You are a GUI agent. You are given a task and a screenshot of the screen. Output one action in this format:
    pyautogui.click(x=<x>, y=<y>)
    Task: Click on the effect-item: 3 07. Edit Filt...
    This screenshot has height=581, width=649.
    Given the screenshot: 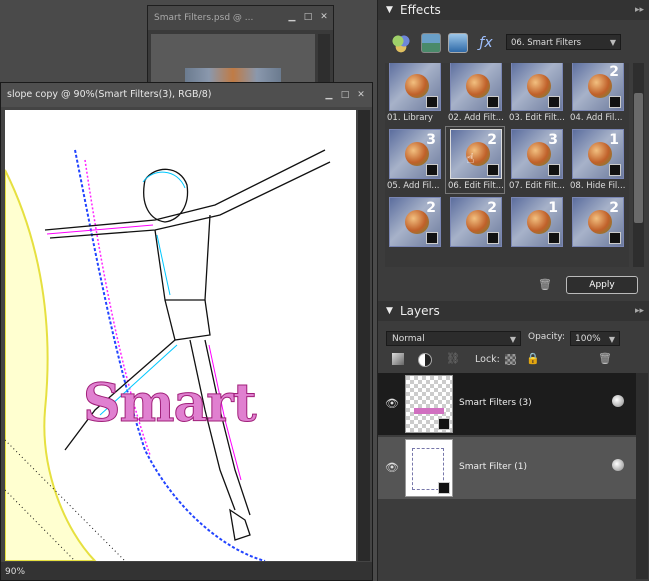 What is the action you would take?
    pyautogui.click(x=536, y=160)
    